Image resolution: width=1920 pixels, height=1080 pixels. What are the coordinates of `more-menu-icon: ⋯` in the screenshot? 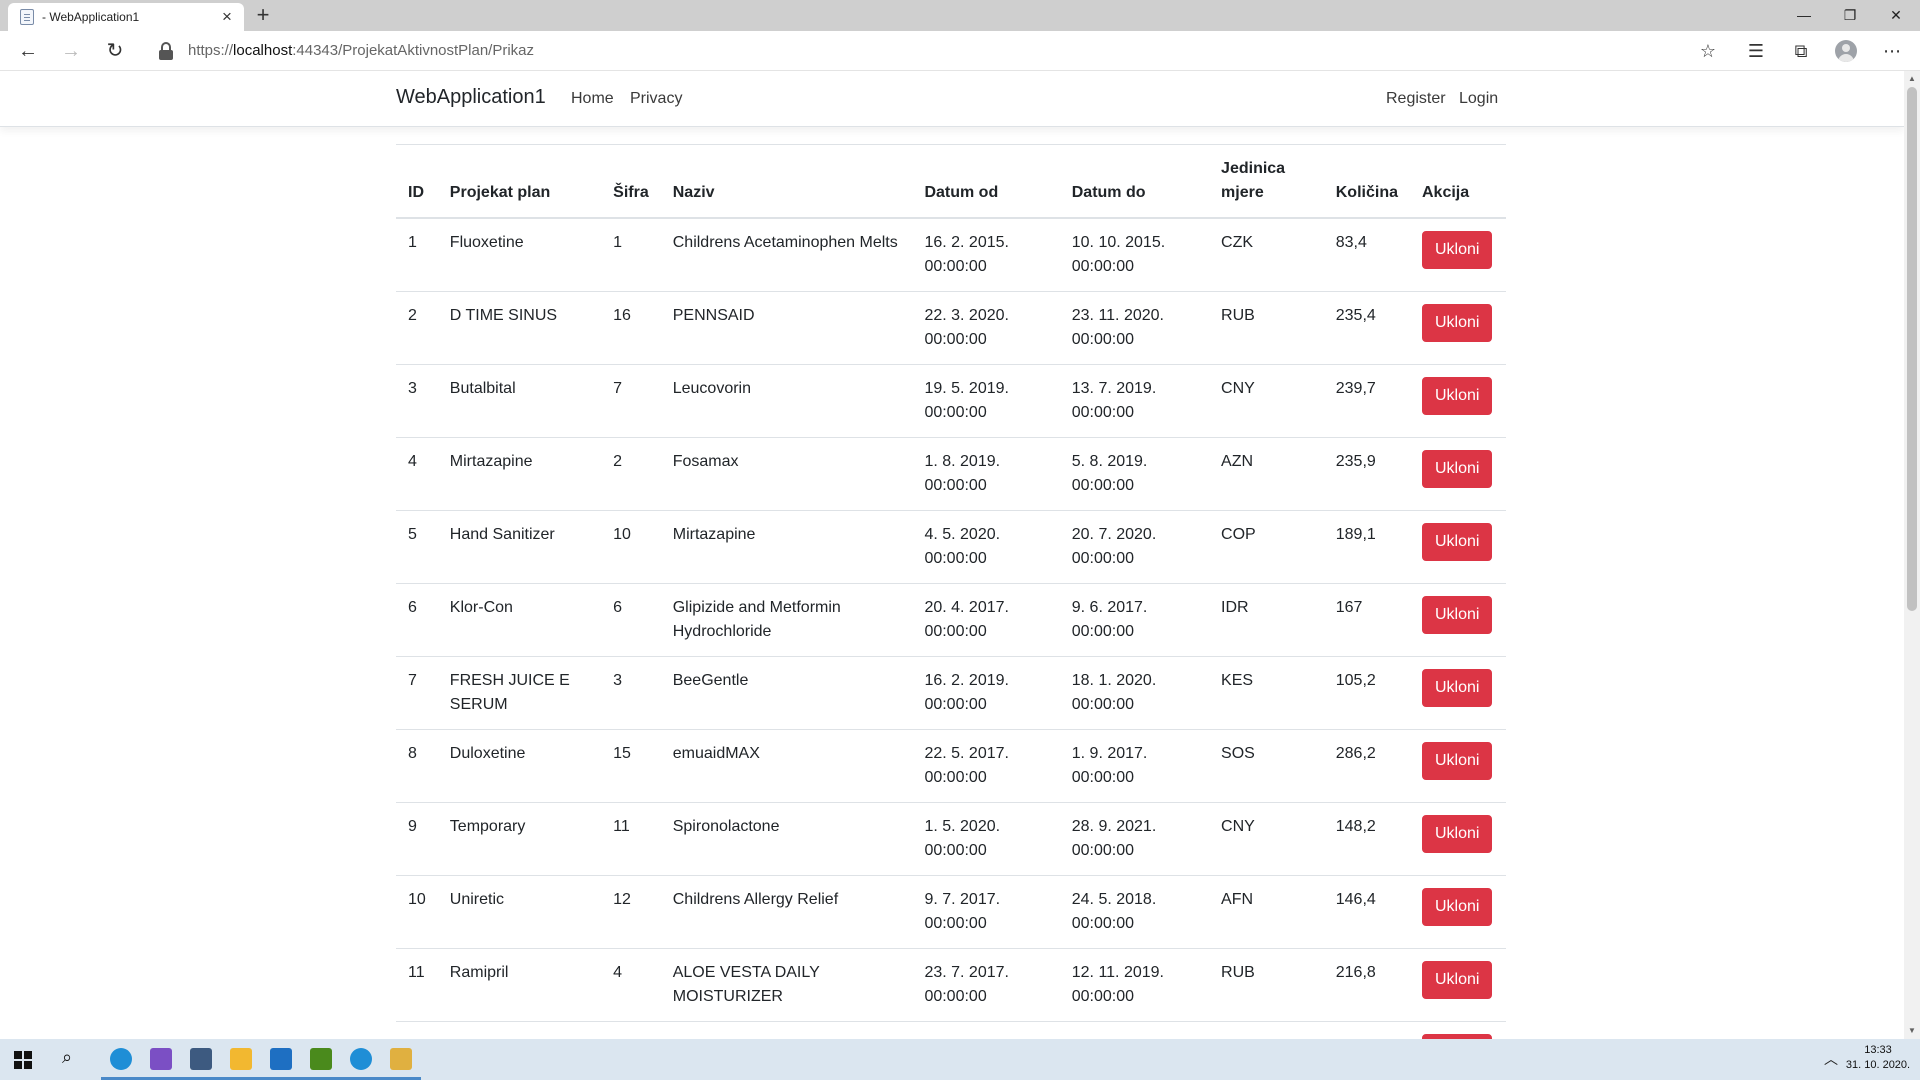 It's located at (1892, 51).